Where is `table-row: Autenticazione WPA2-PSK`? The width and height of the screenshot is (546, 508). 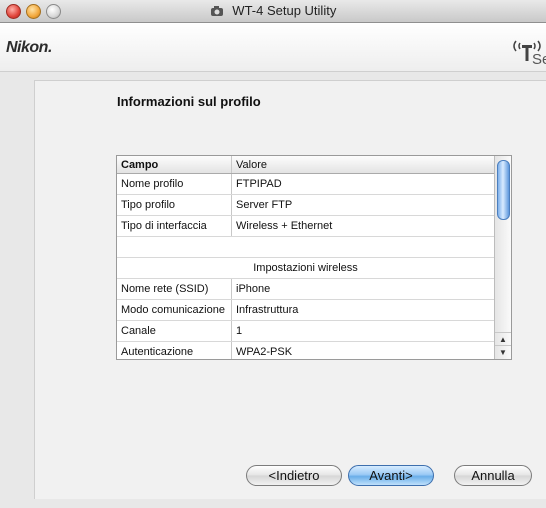
table-row: Autenticazione WPA2-PSK is located at coordinates (305, 350).